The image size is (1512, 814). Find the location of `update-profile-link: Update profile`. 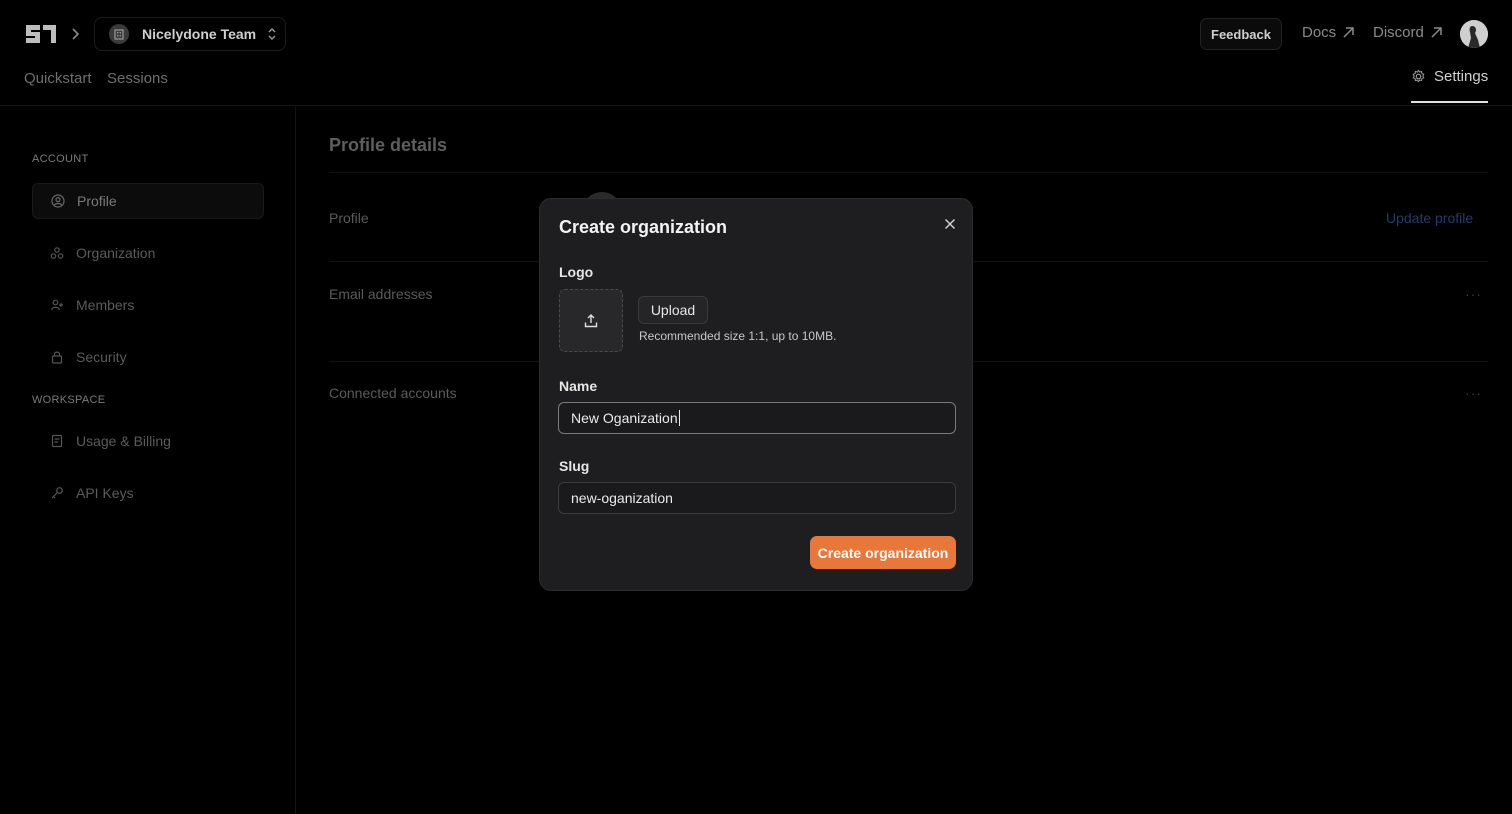

update-profile-link: Update profile is located at coordinates (1429, 218).